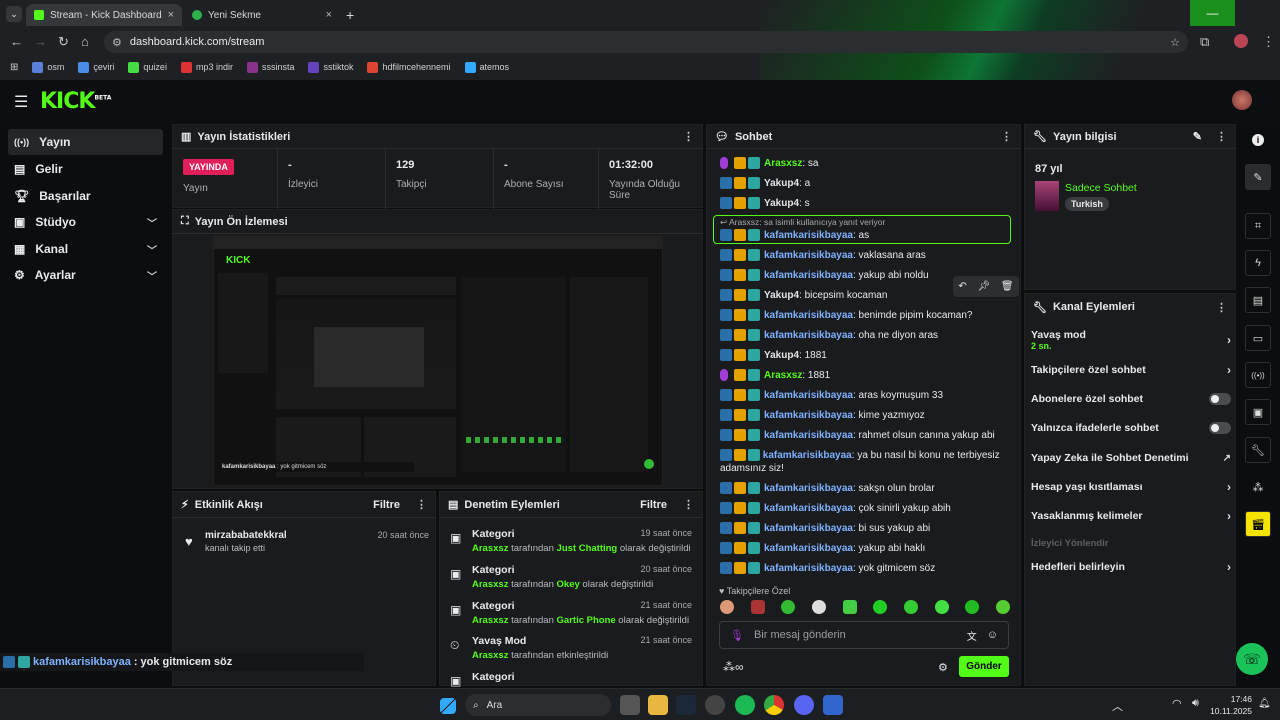 This screenshot has height=720, width=1280. What do you see at coordinates (1258, 177) in the screenshot?
I see `rail-edit-button: ✎` at bounding box center [1258, 177].